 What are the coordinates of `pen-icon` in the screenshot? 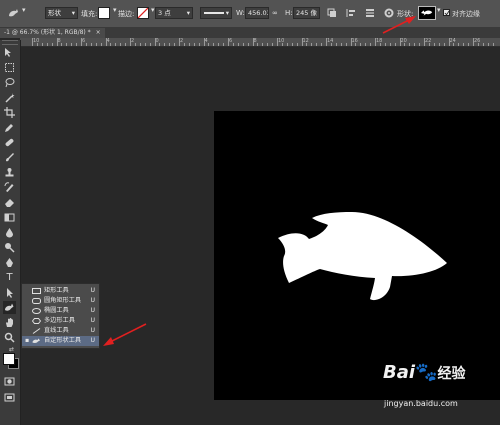 It's located at (9, 262).